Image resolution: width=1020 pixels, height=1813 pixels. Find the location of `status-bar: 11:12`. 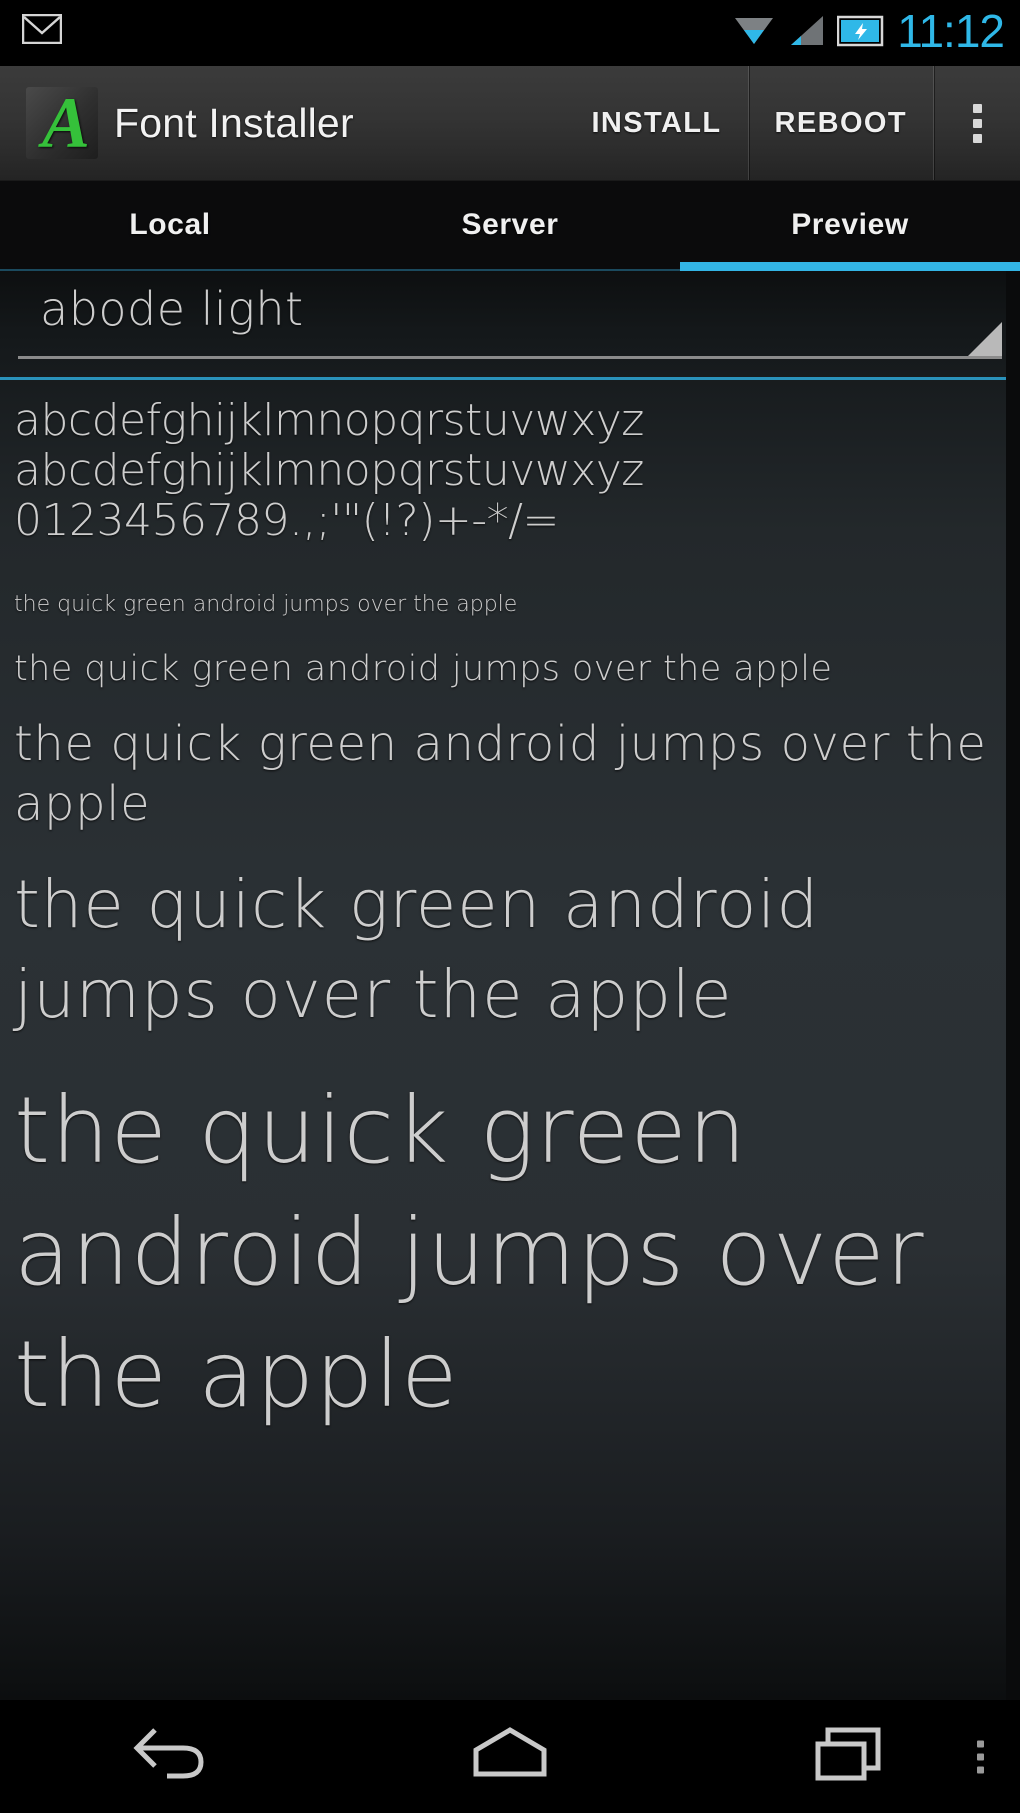

status-bar: 11:12 is located at coordinates (510, 33).